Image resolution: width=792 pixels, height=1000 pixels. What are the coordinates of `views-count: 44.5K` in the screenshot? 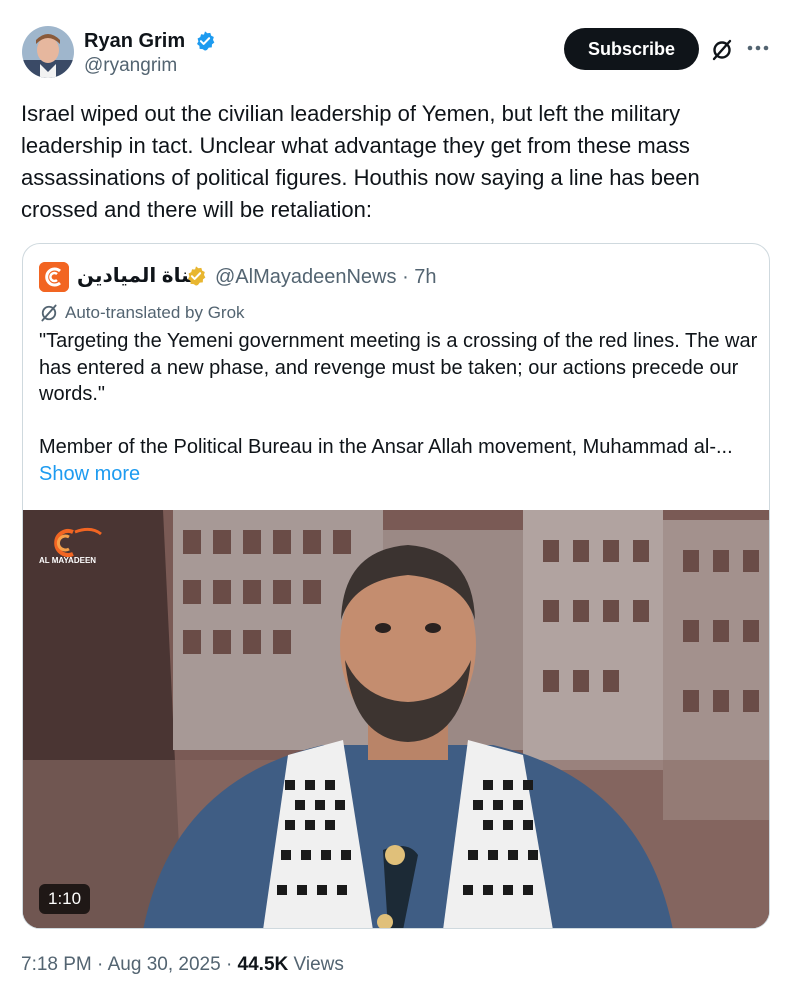 It's located at (263, 964).